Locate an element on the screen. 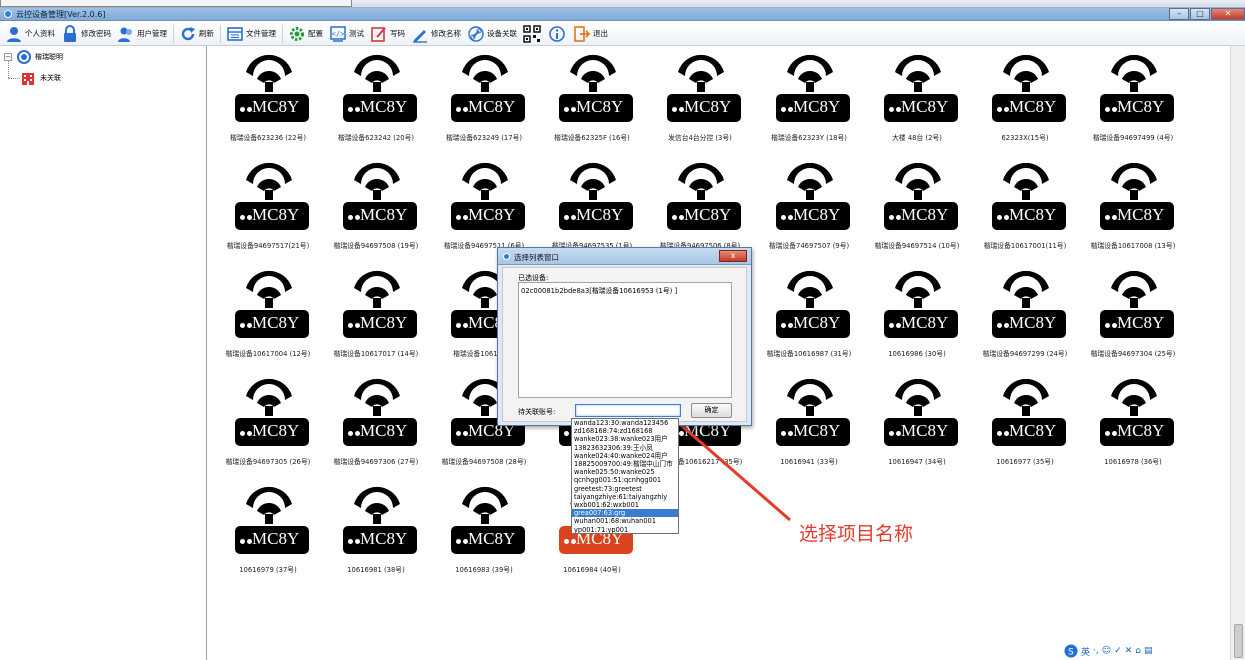 The width and height of the screenshot is (1245, 660). dropdown-option: wanda123:30:wanda123456 is located at coordinates (625, 423).